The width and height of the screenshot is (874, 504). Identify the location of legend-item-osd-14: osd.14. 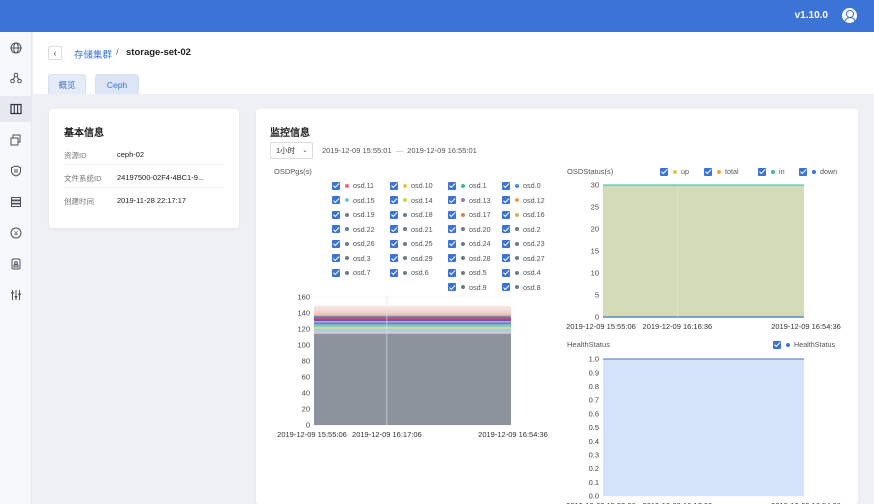
(411, 200).